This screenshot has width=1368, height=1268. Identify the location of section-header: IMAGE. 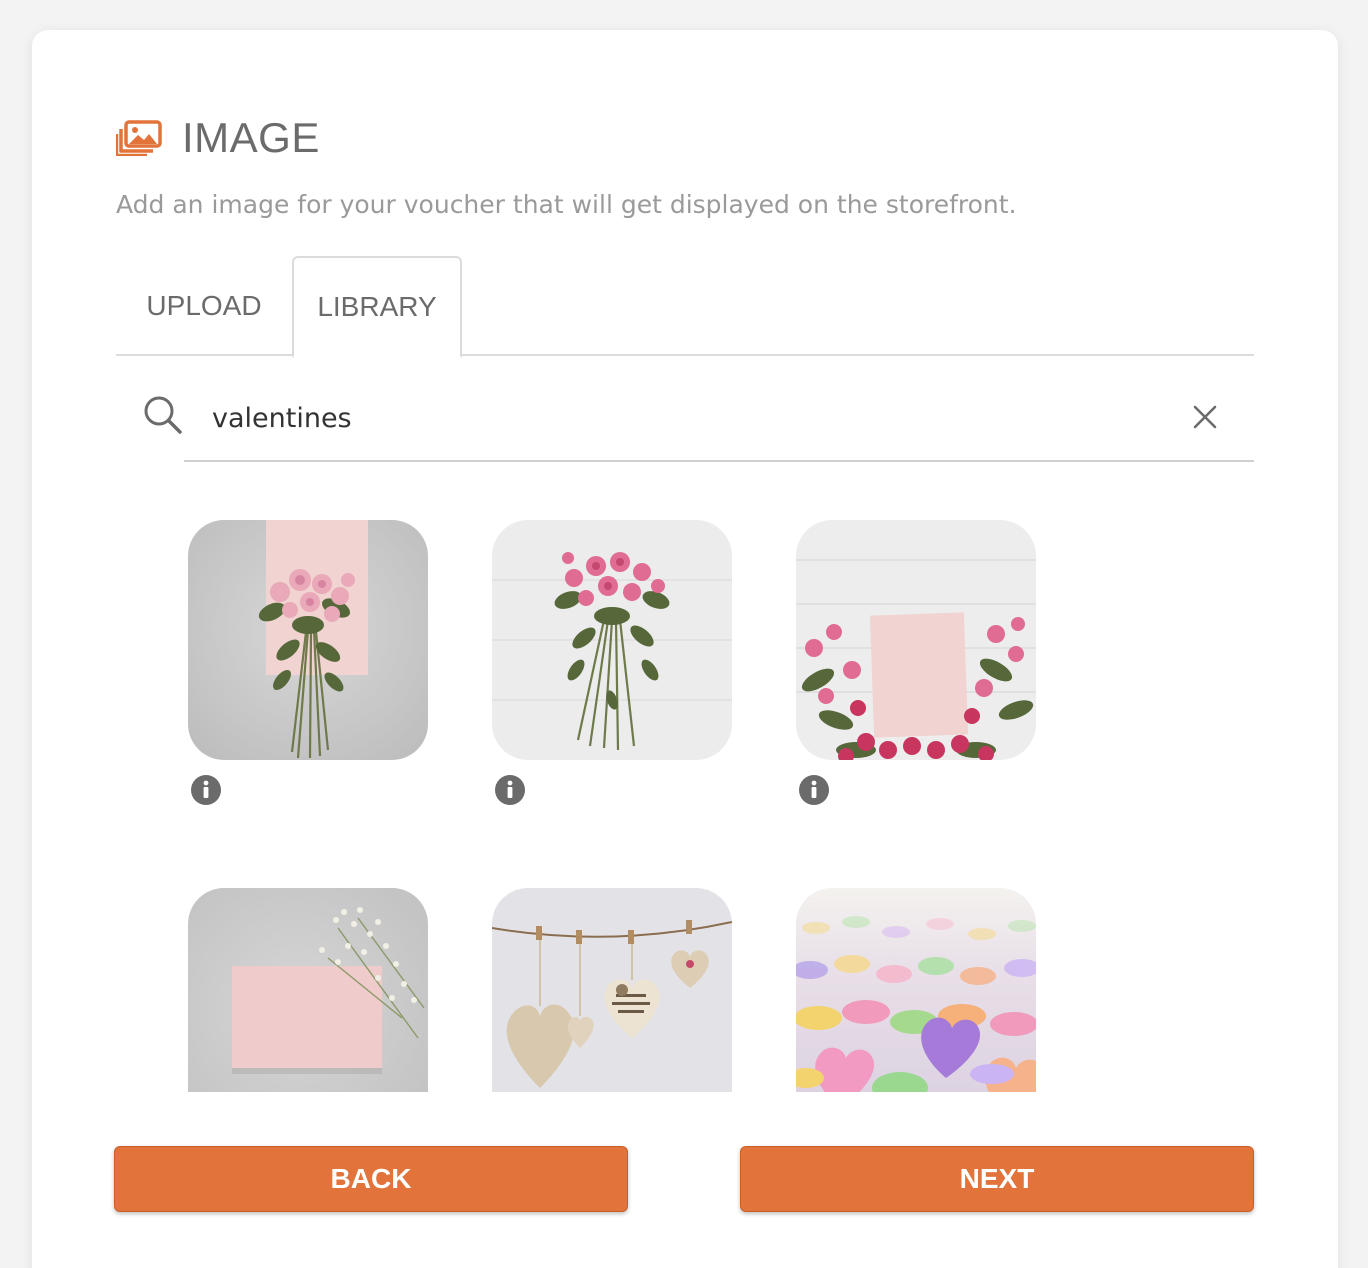
(218, 138).